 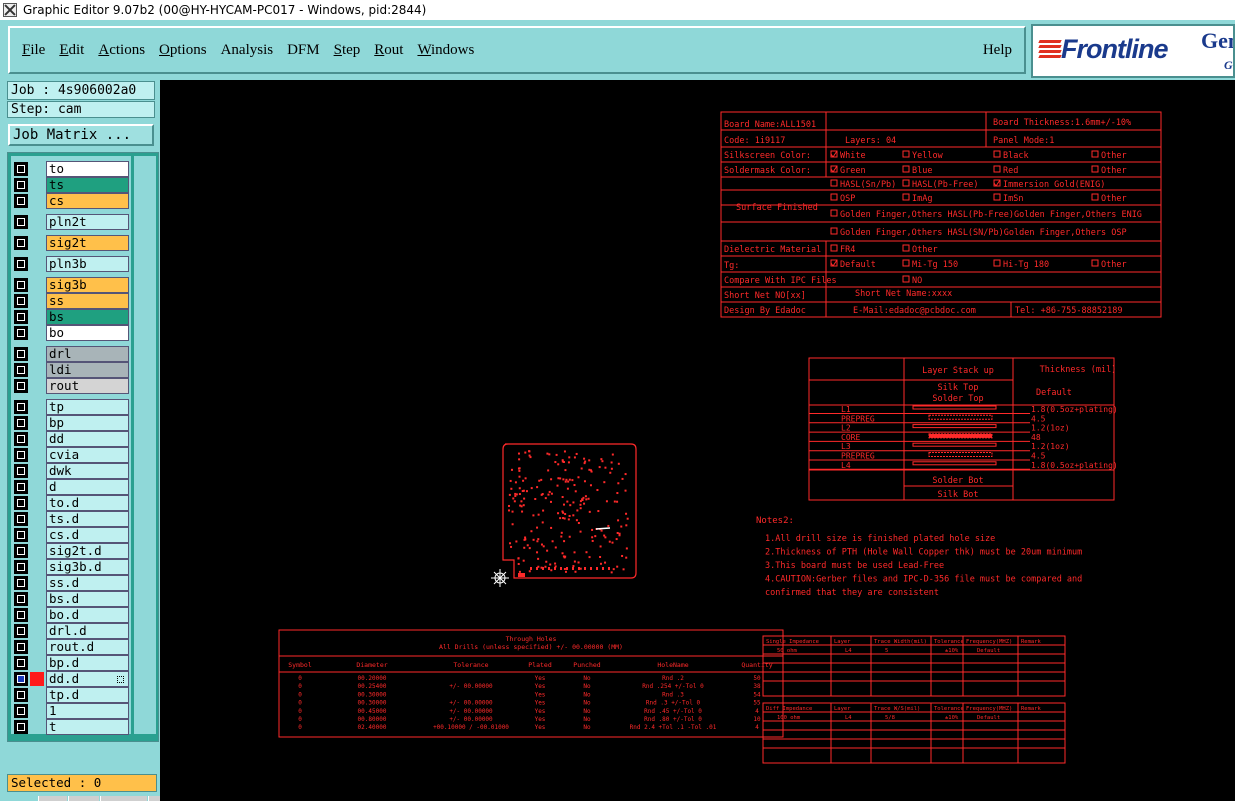 I want to click on menu-actions: Actions, so click(x=121, y=50).